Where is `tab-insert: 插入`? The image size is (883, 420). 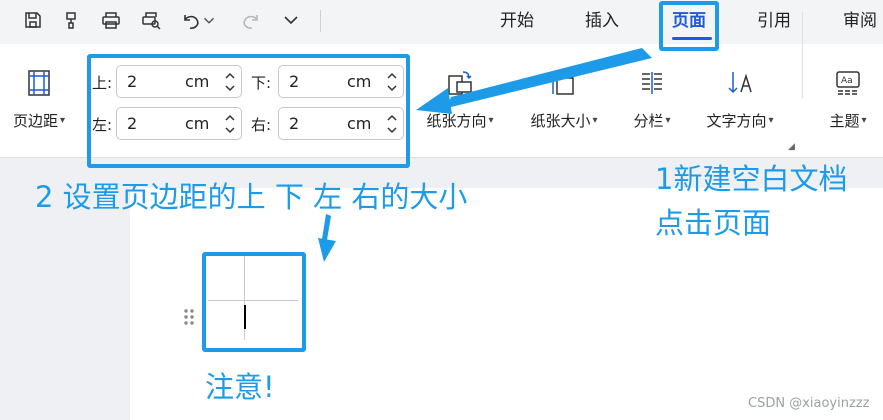 tab-insert: 插入 is located at coordinates (602, 21).